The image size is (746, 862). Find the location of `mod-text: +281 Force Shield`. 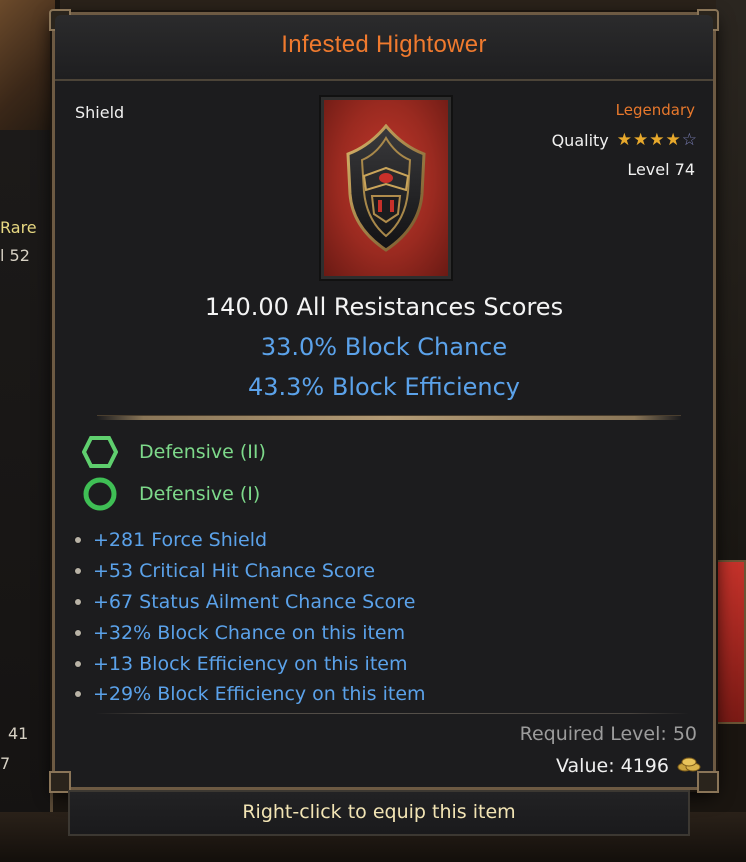

mod-text: +281 Force Shield is located at coordinates (180, 540).